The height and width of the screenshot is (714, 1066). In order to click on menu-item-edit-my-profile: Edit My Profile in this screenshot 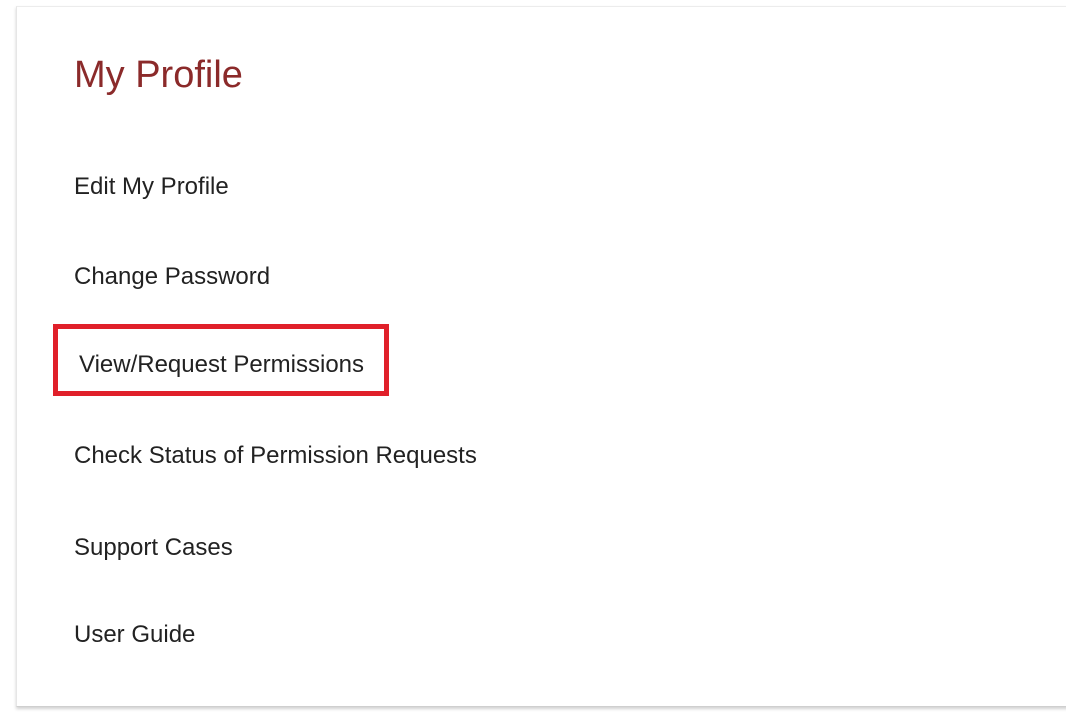, I will do `click(151, 187)`.